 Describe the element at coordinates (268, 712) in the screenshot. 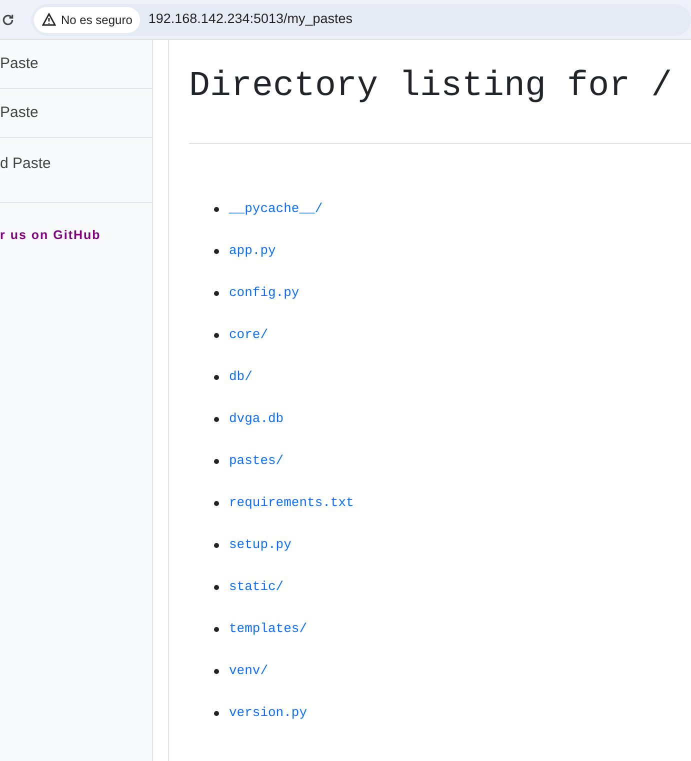

I see `file-link: version.py` at that location.